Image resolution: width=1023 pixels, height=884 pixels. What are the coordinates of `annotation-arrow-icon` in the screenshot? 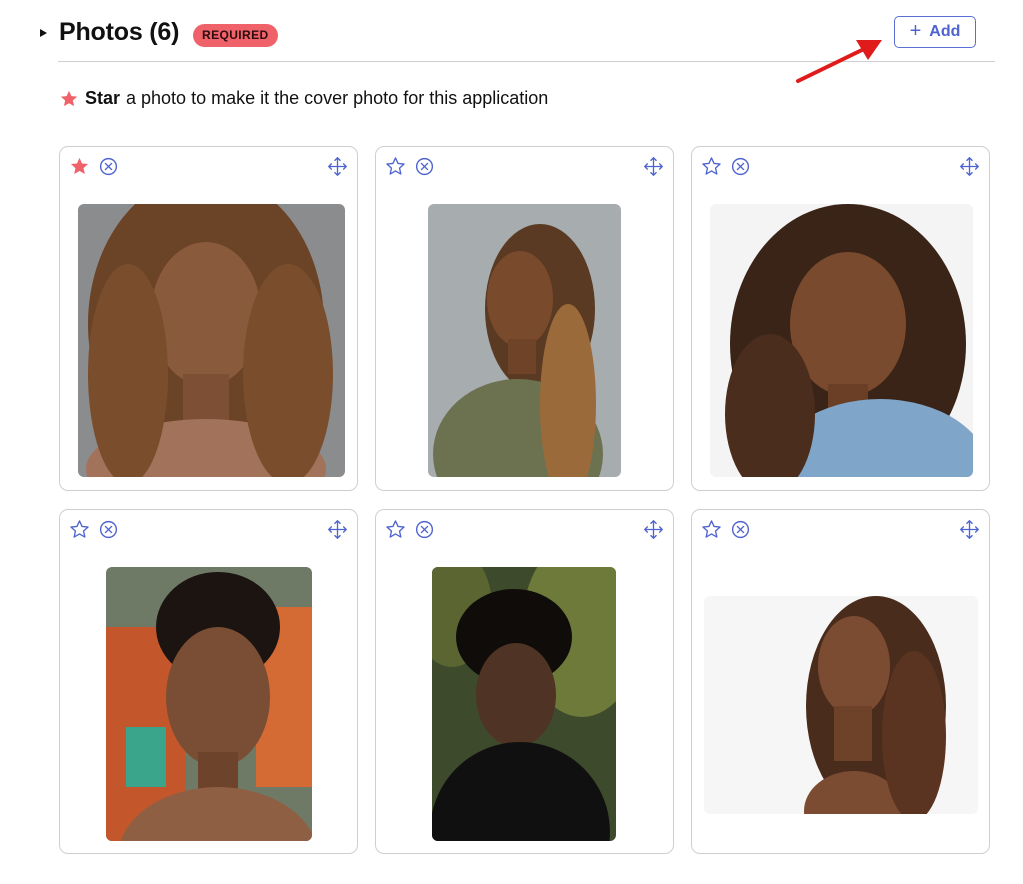 It's located at (839, 61).